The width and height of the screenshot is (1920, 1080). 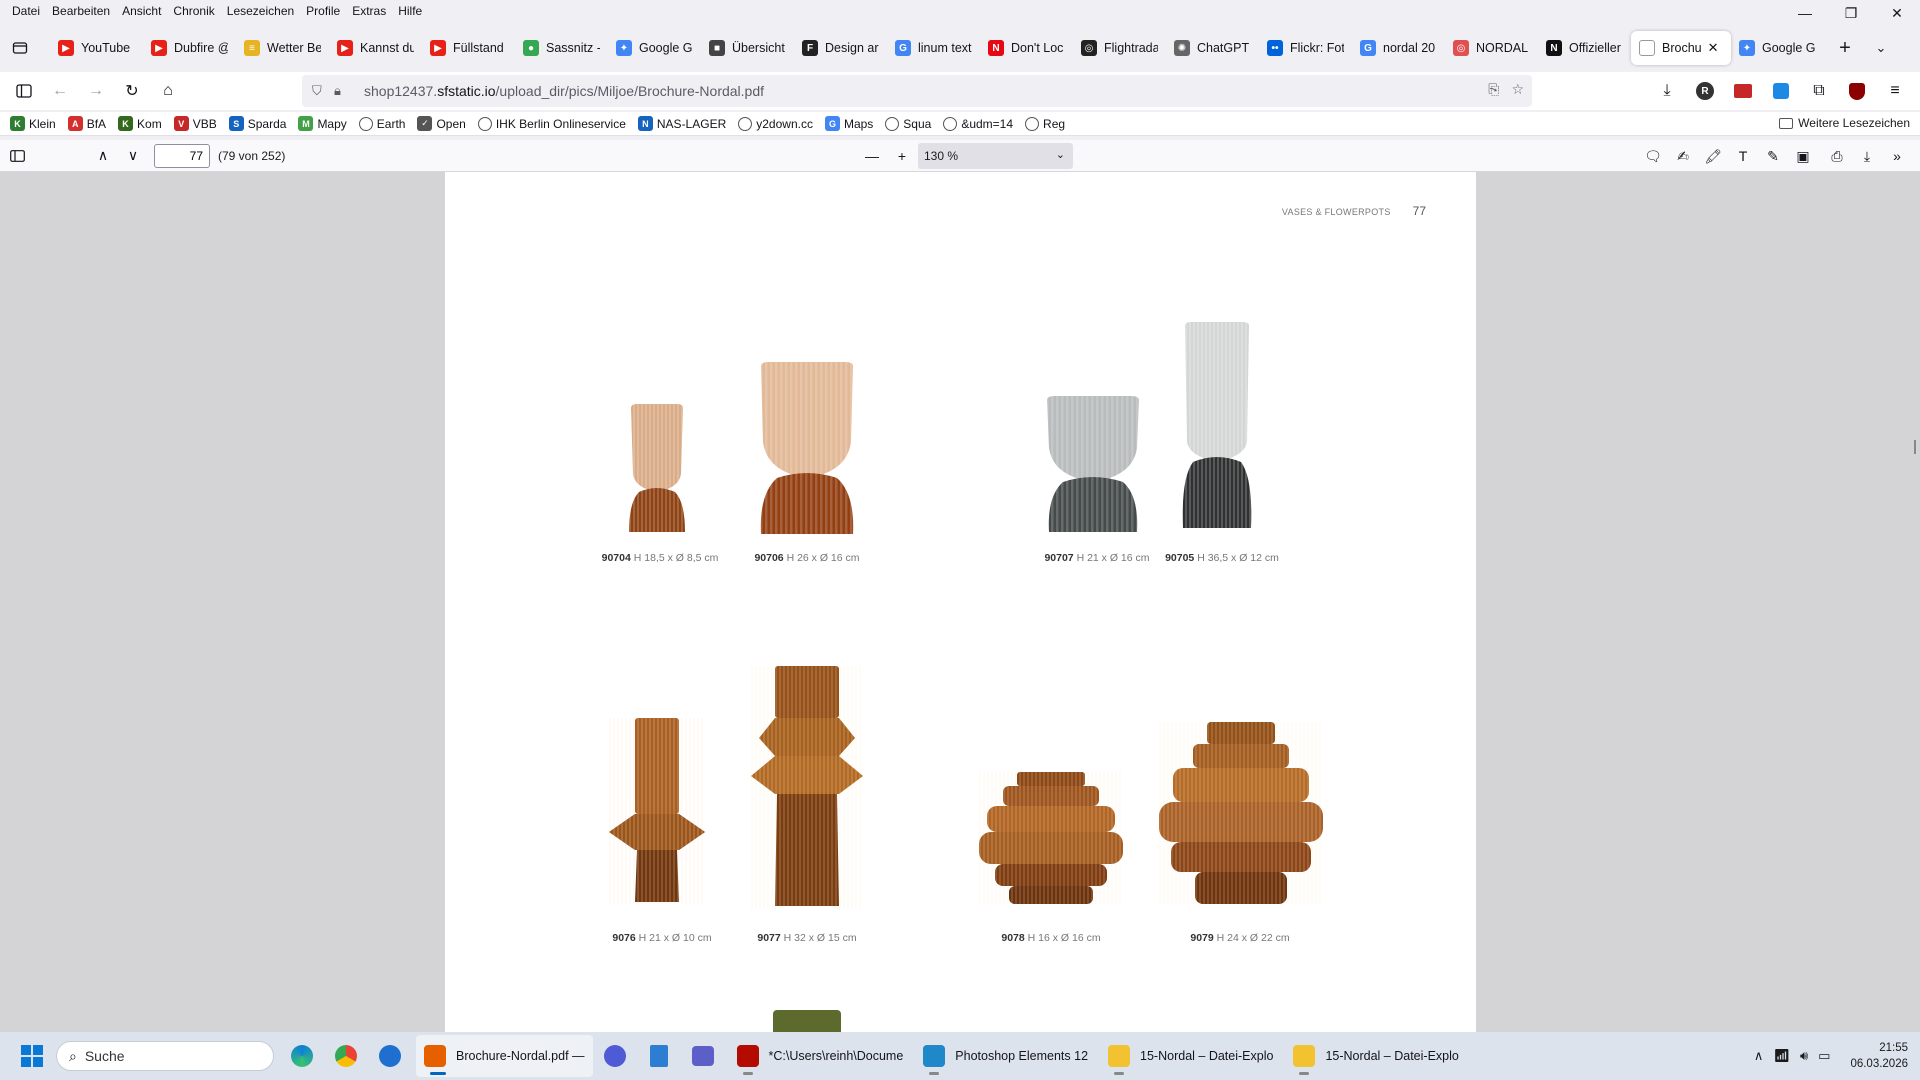 I want to click on tab-1: ▶ Dubfire @, so click(x=189, y=48).